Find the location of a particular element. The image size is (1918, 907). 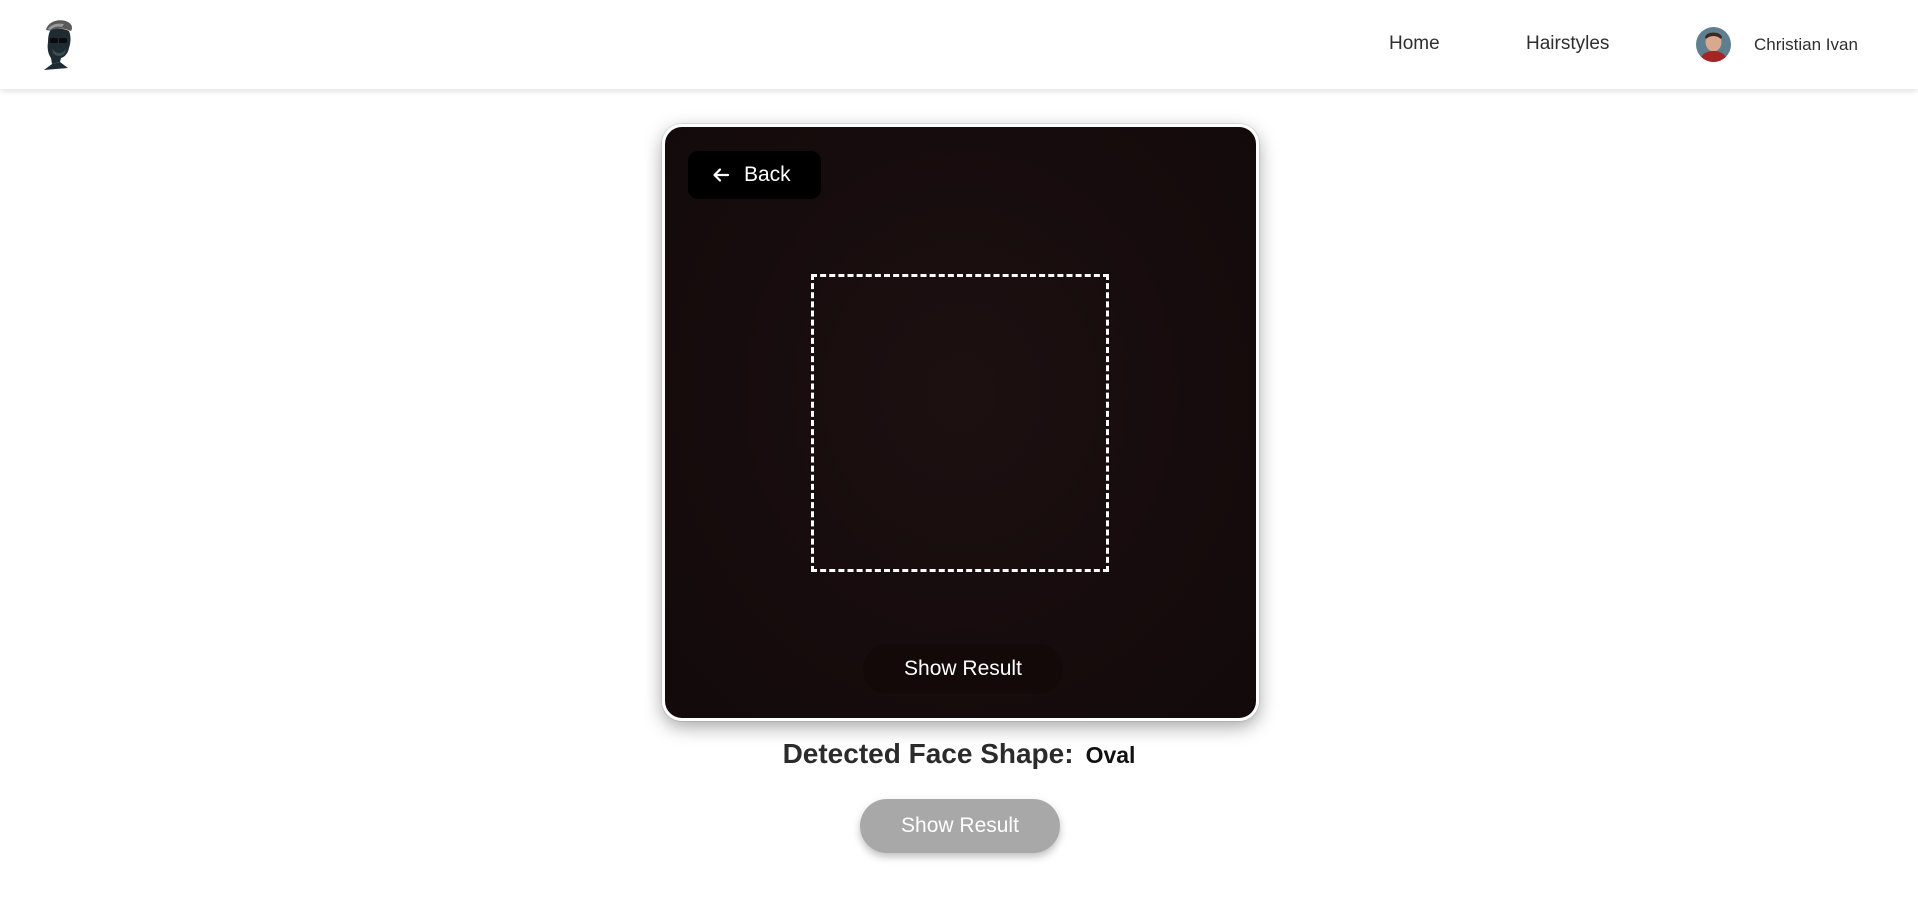

show-result-button: Show Result is located at coordinates (960, 826).